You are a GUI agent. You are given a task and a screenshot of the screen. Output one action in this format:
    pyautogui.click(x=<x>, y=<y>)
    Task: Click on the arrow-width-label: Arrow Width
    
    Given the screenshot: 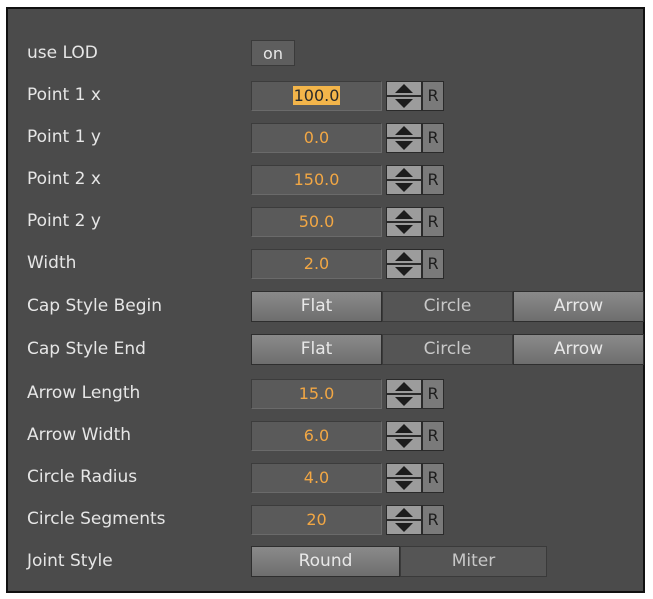 What is the action you would take?
    pyautogui.click(x=79, y=435)
    